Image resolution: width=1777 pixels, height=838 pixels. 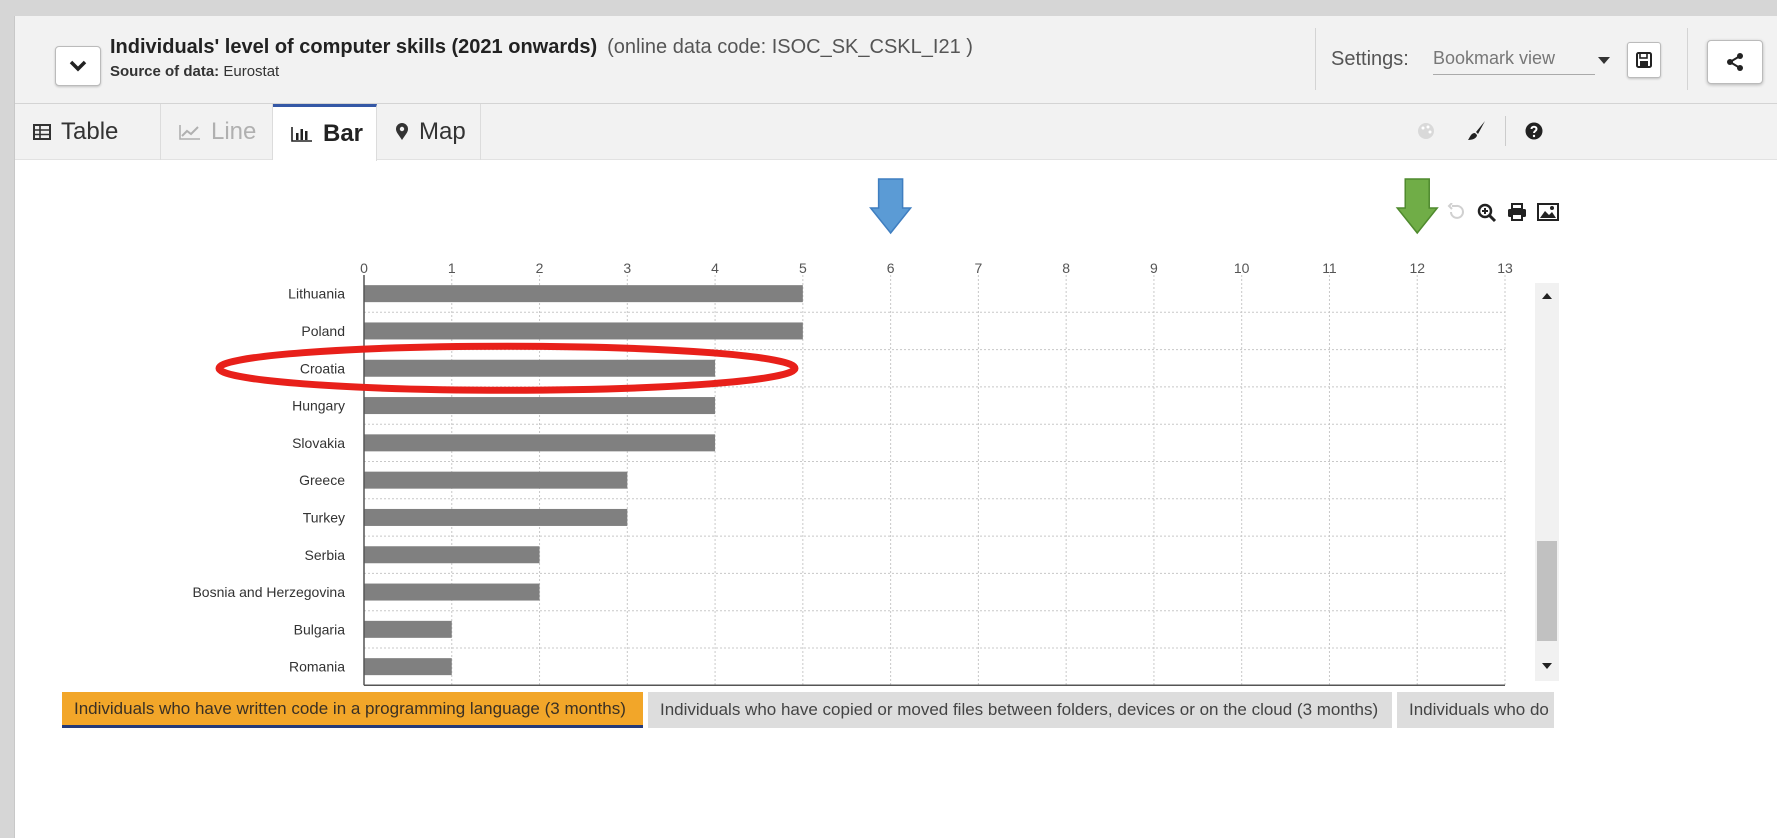 I want to click on tab-label: Map, so click(x=442, y=131).